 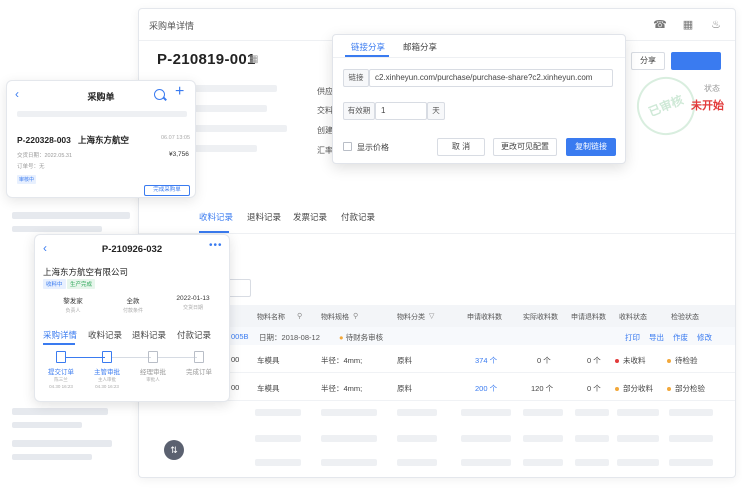 What do you see at coordinates (707, 106) in the screenshot?
I see `status-value: 未开始` at bounding box center [707, 106].